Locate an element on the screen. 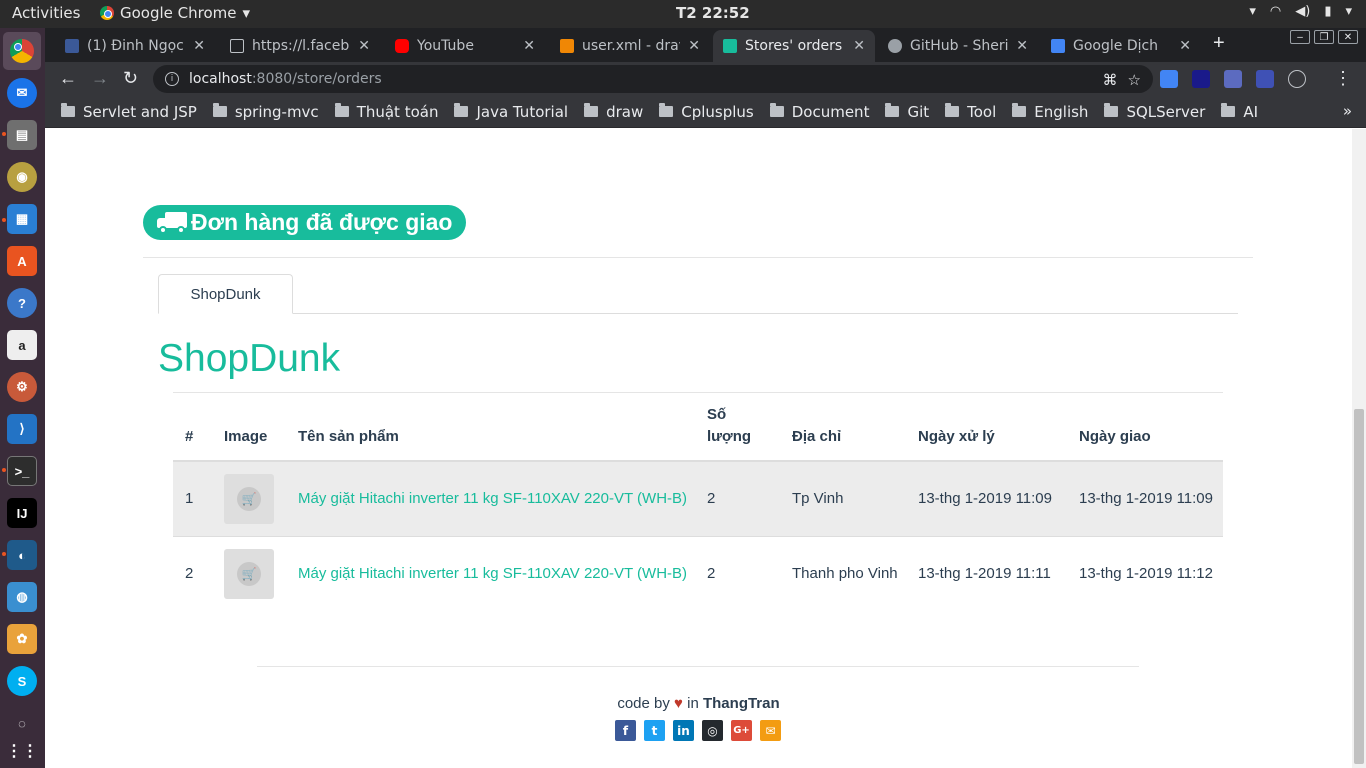  tab-stores-orders: Stores' orders ✕ is located at coordinates (794, 46).